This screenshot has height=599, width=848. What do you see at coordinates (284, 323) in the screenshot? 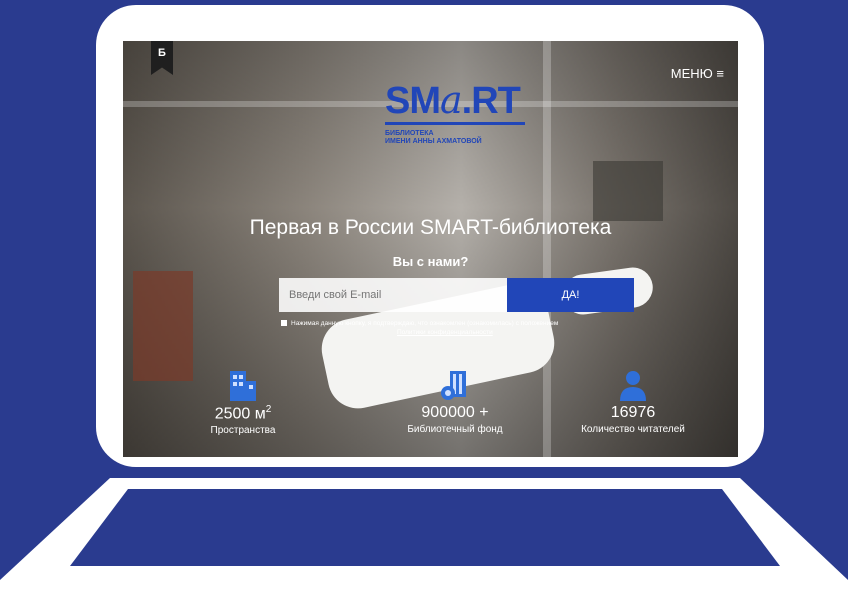
I see `consent-checkbox` at bounding box center [284, 323].